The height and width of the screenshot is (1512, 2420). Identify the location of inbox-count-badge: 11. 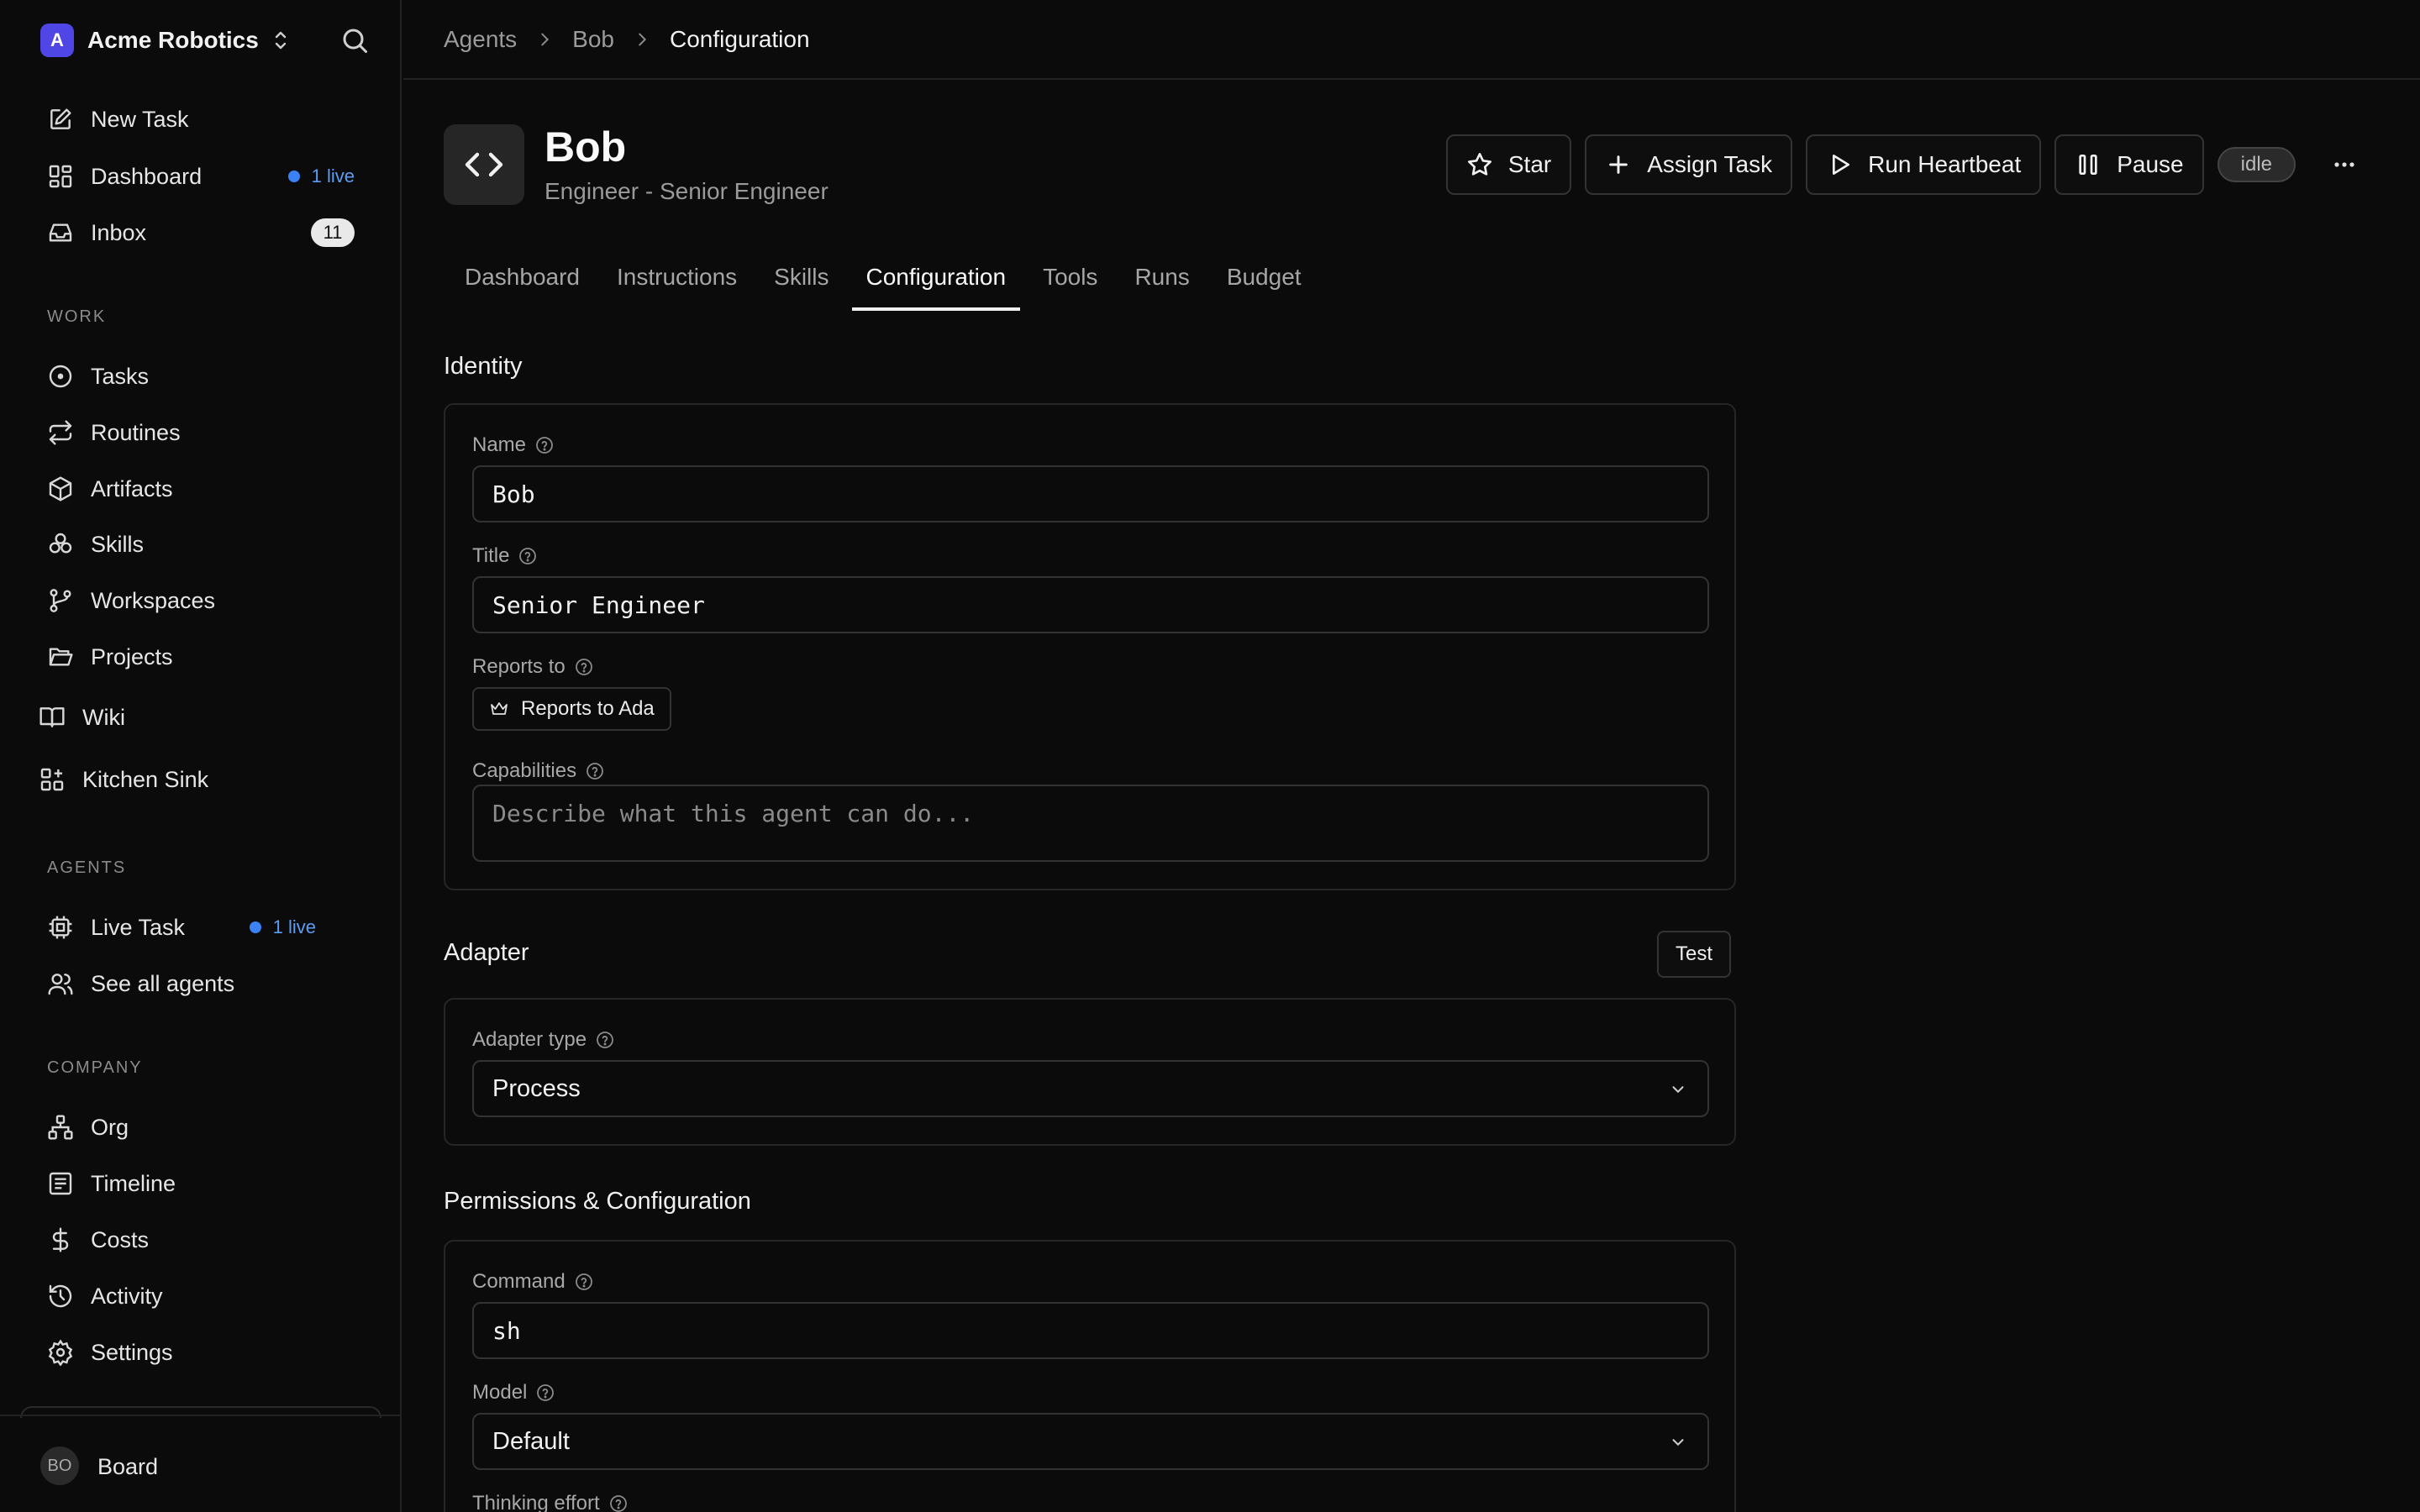
(333, 232).